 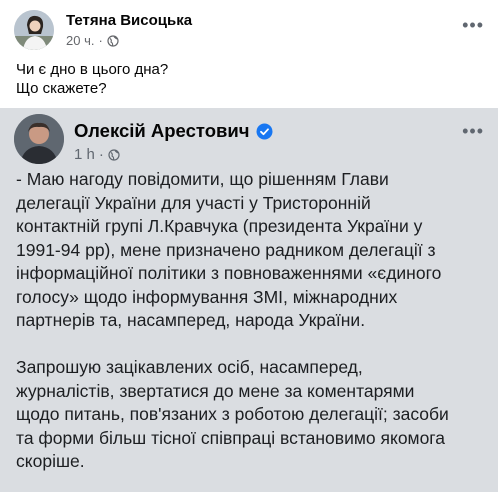 What do you see at coordinates (39, 139) in the screenshot?
I see `shared-author-avatar` at bounding box center [39, 139].